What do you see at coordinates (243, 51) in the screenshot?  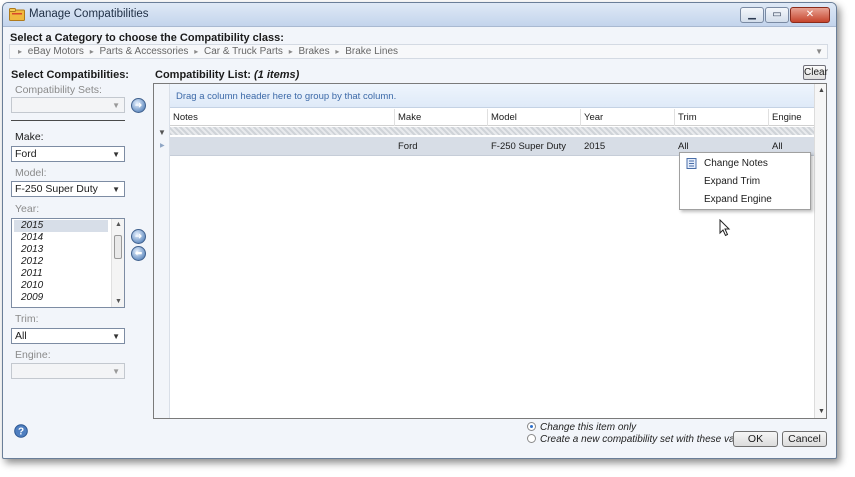 I see `breadcrumb-item: Car & Truck Parts` at bounding box center [243, 51].